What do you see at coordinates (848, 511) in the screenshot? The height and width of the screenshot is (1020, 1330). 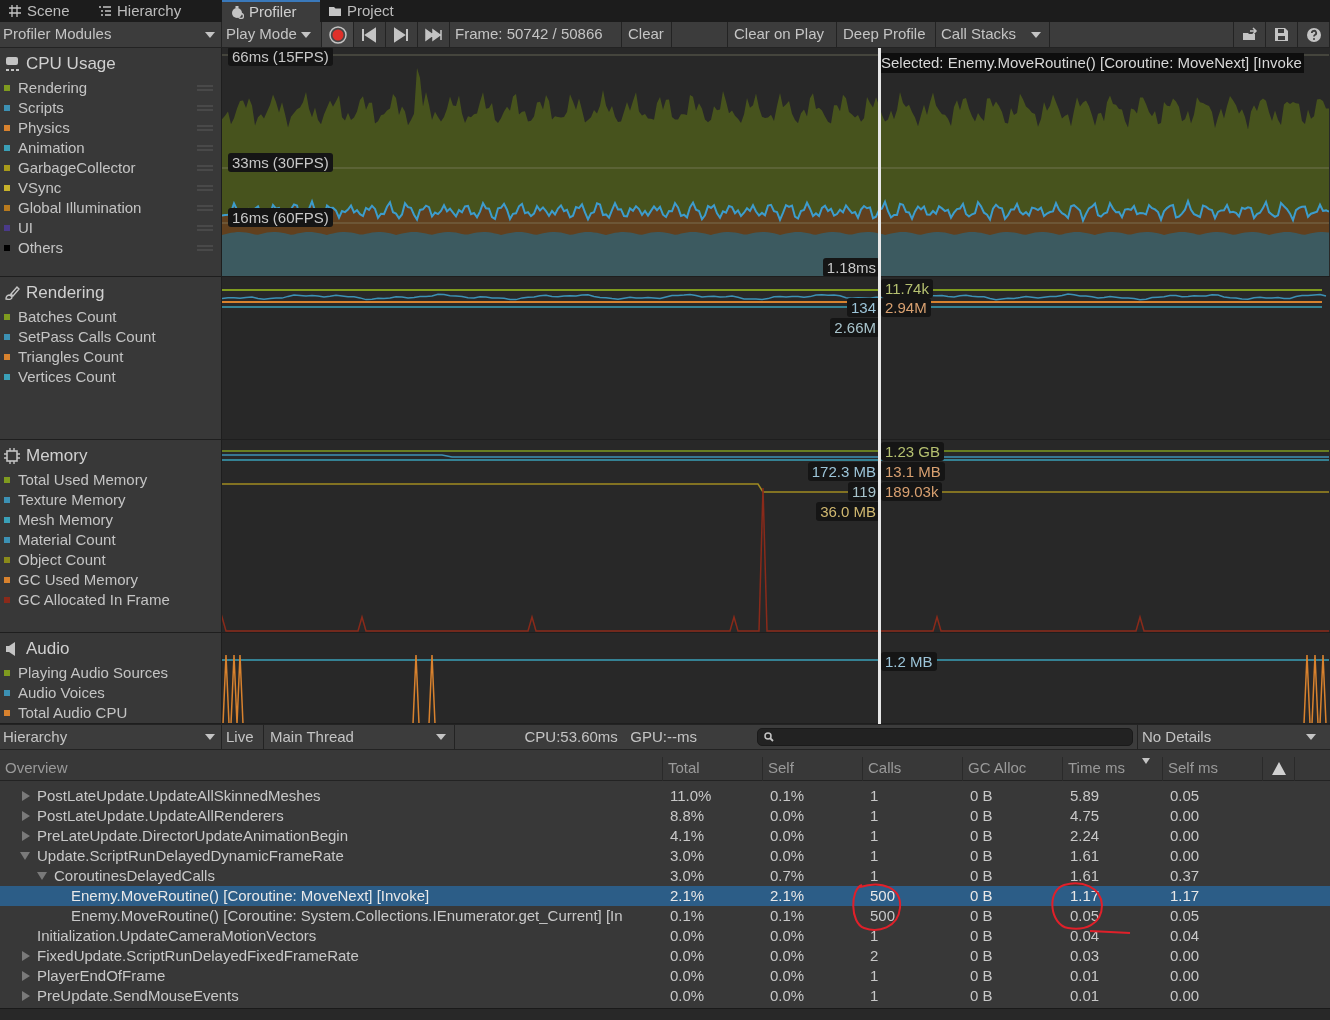 I see `chart-value-label: 36.0 MB` at bounding box center [848, 511].